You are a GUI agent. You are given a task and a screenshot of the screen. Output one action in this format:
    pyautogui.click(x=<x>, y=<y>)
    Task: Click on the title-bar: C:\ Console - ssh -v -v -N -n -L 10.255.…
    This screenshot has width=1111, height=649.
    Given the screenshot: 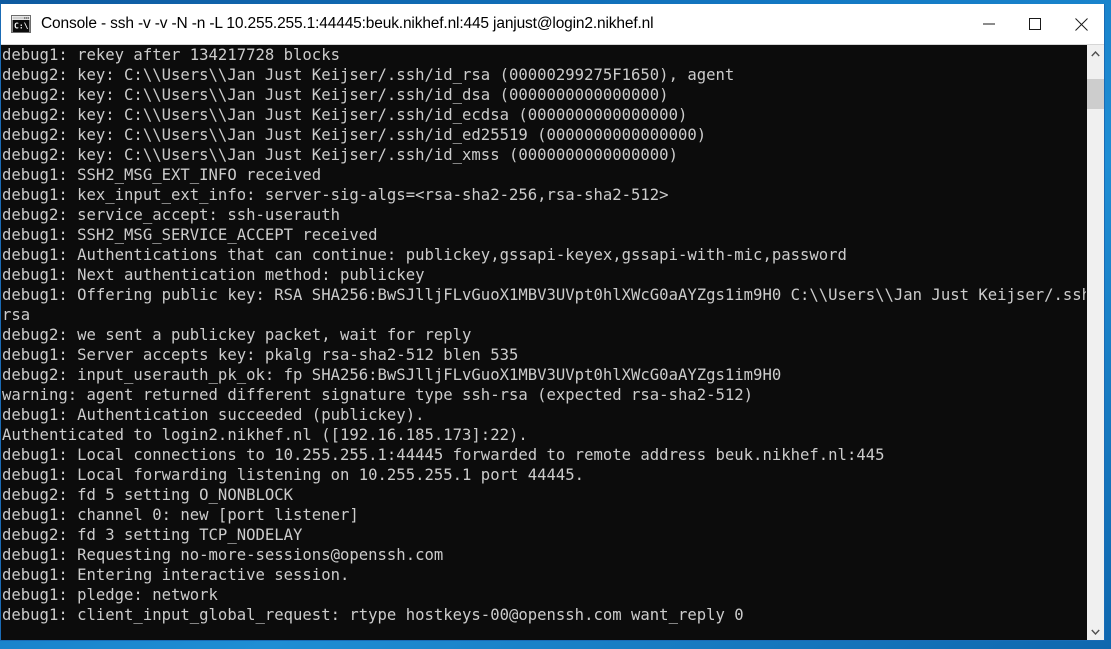 What is the action you would take?
    pyautogui.click(x=552, y=24)
    